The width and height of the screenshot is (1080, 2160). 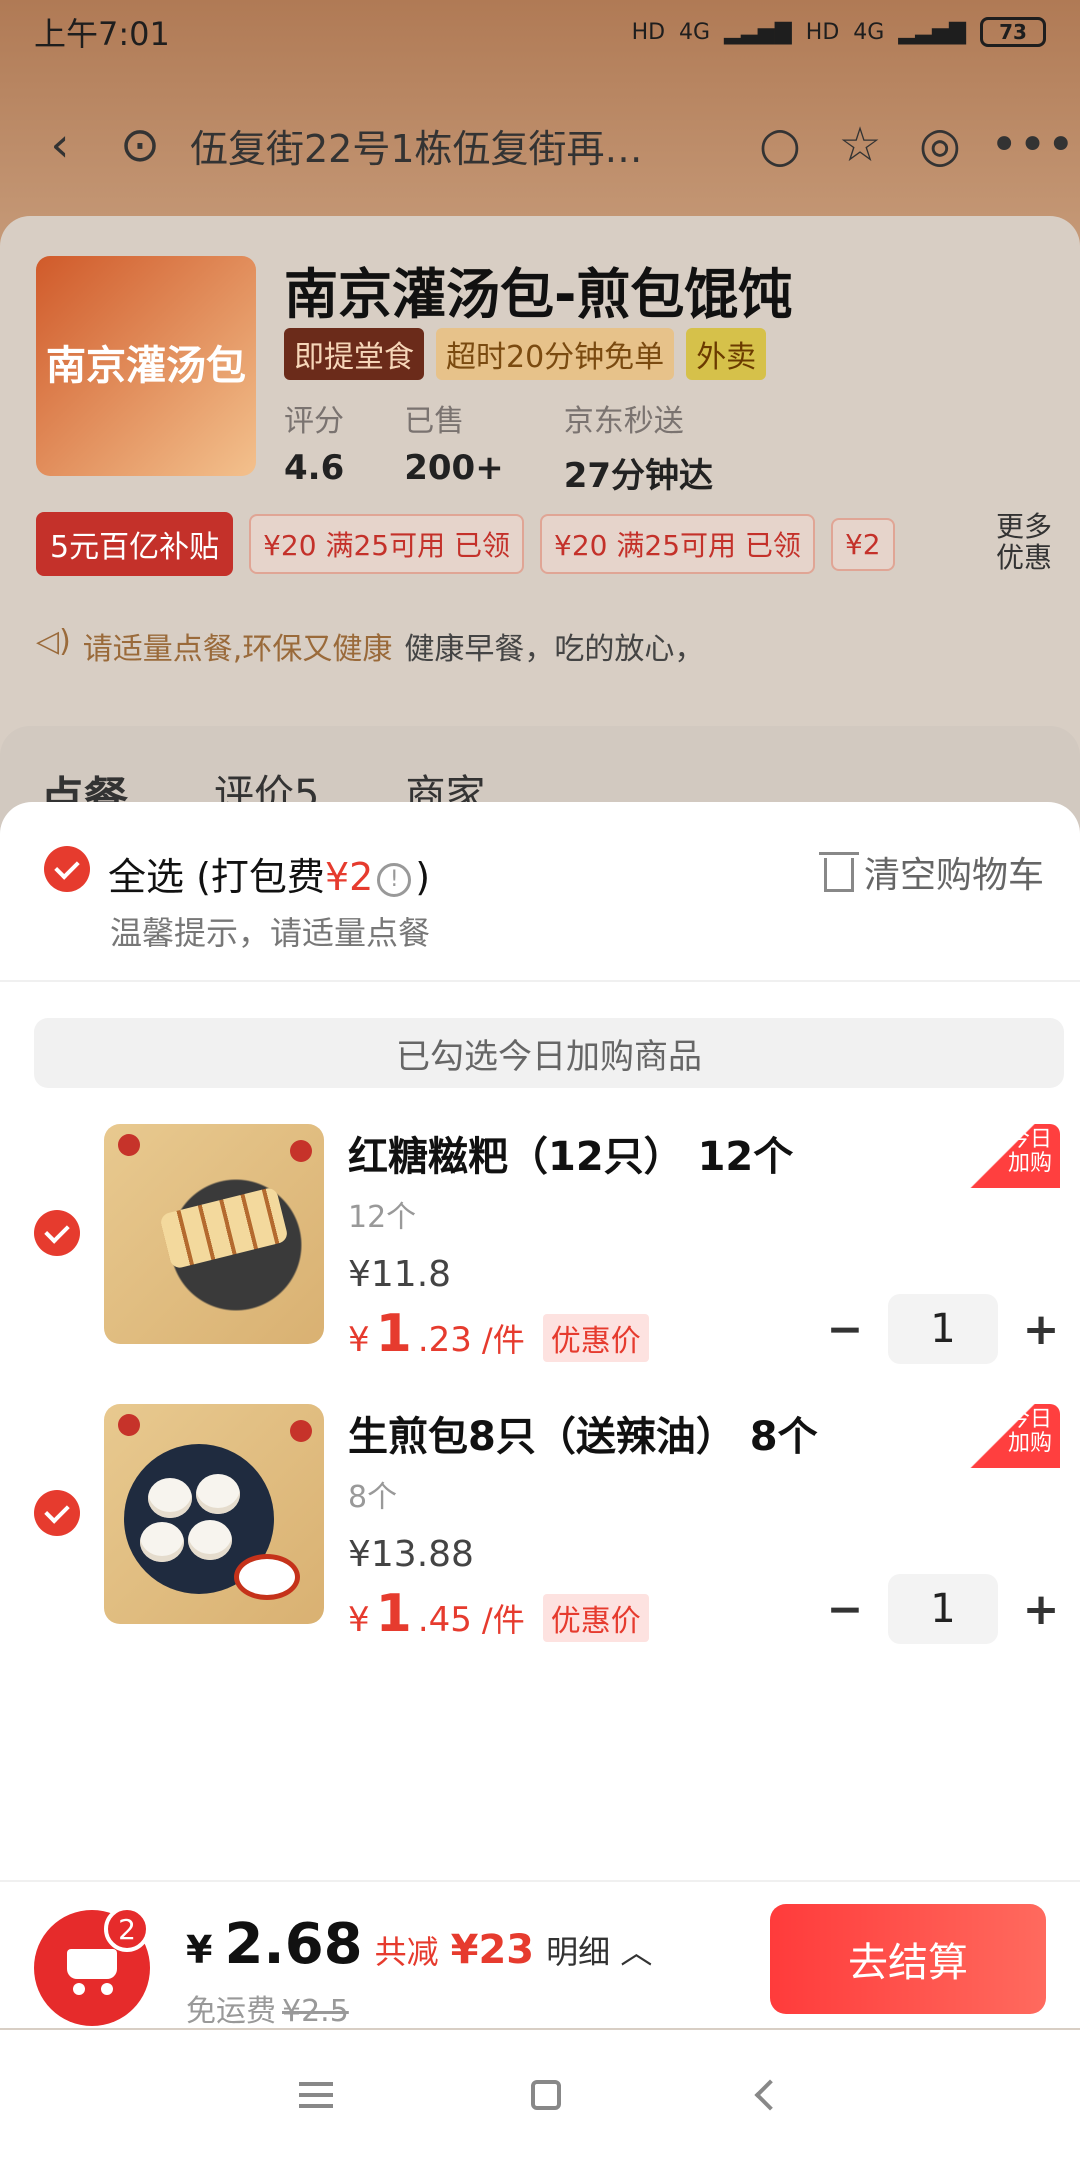 What do you see at coordinates (315, 2011) in the screenshot?
I see `shipping-original: ¥2.5` at bounding box center [315, 2011].